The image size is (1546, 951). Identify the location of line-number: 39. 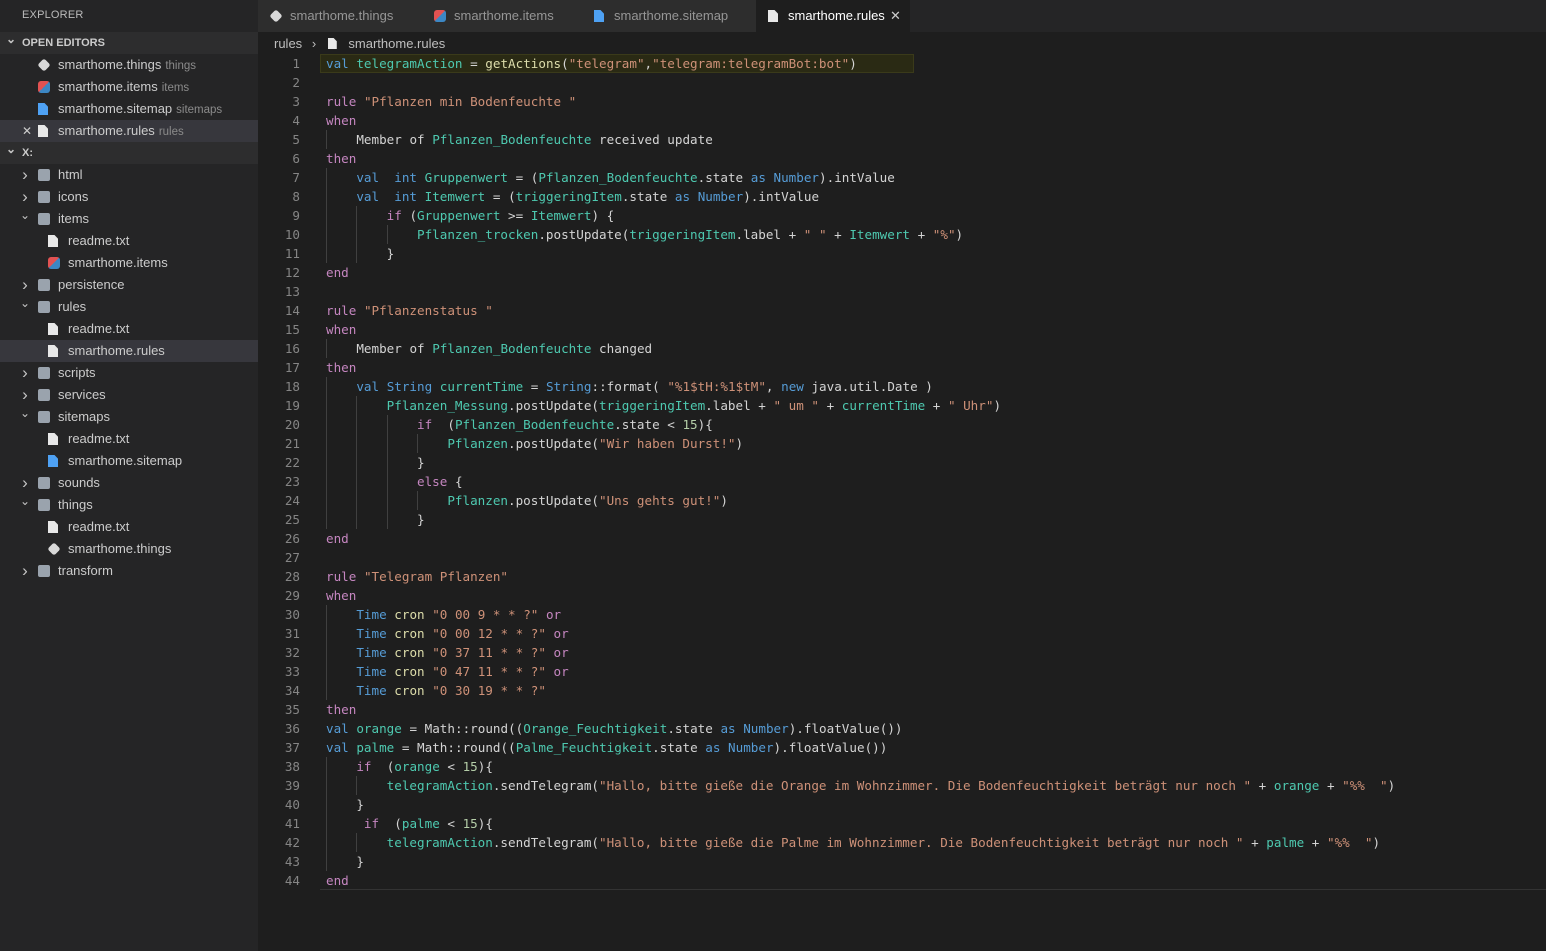
(292, 785).